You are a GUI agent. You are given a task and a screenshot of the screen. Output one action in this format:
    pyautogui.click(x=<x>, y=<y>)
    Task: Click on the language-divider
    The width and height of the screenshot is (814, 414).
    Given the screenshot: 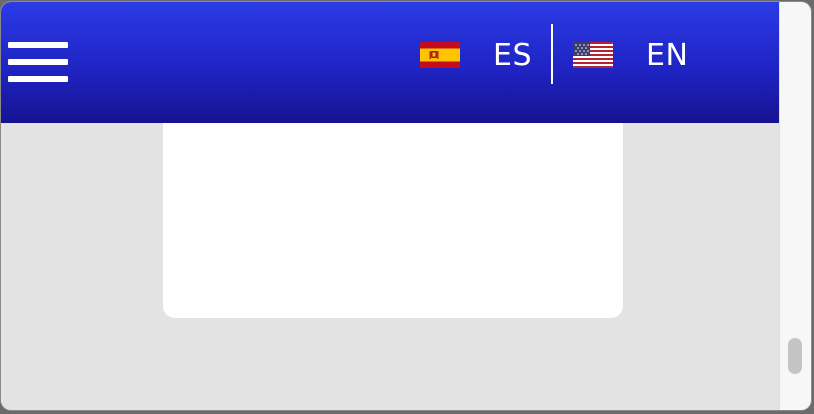 What is the action you would take?
    pyautogui.click(x=552, y=54)
    